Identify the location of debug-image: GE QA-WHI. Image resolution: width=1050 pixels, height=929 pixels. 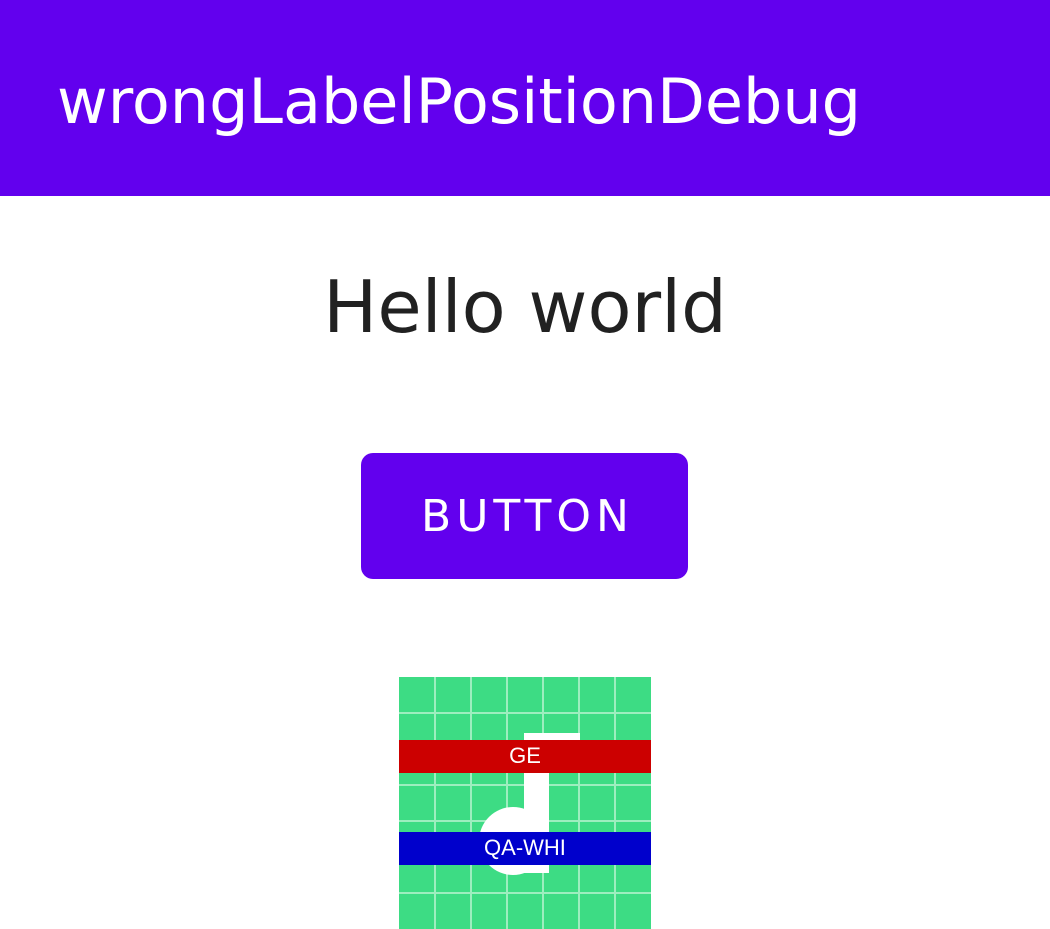
(525, 803).